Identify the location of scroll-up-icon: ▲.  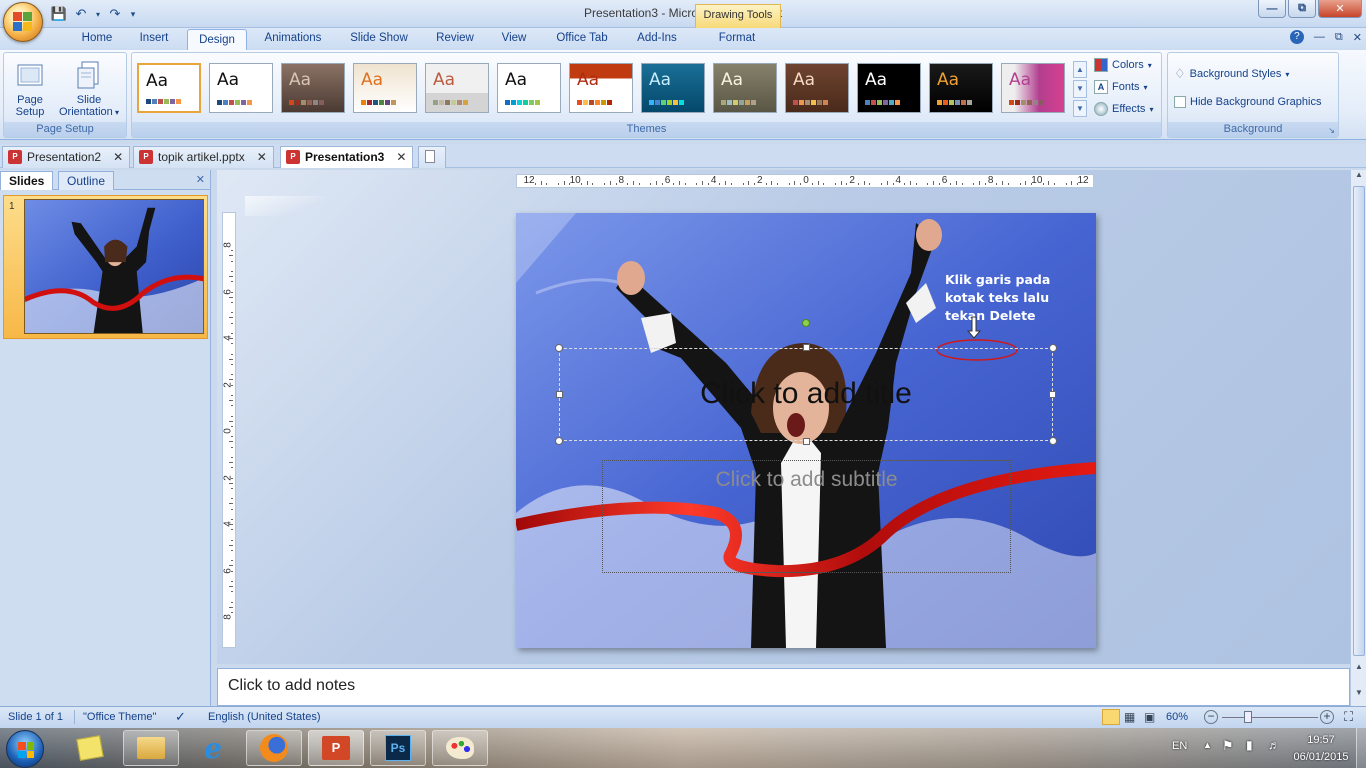
(1359, 177).